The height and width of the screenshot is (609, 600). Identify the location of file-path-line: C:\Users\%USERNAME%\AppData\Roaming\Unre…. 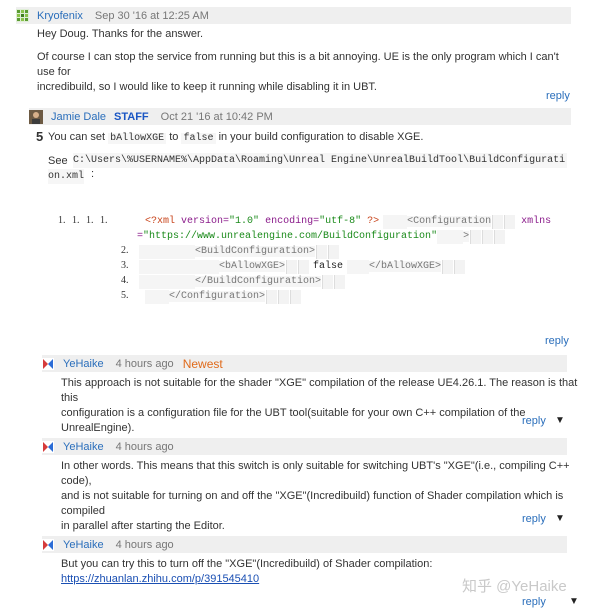
(319, 160).